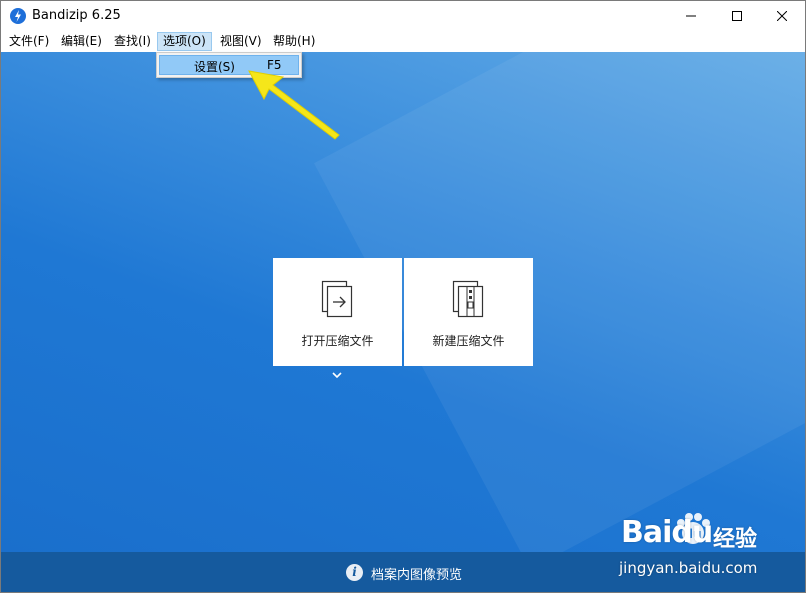 Image resolution: width=806 pixels, height=593 pixels. What do you see at coordinates (81, 41) in the screenshot?
I see `menu-edit: 编辑(E)` at bounding box center [81, 41].